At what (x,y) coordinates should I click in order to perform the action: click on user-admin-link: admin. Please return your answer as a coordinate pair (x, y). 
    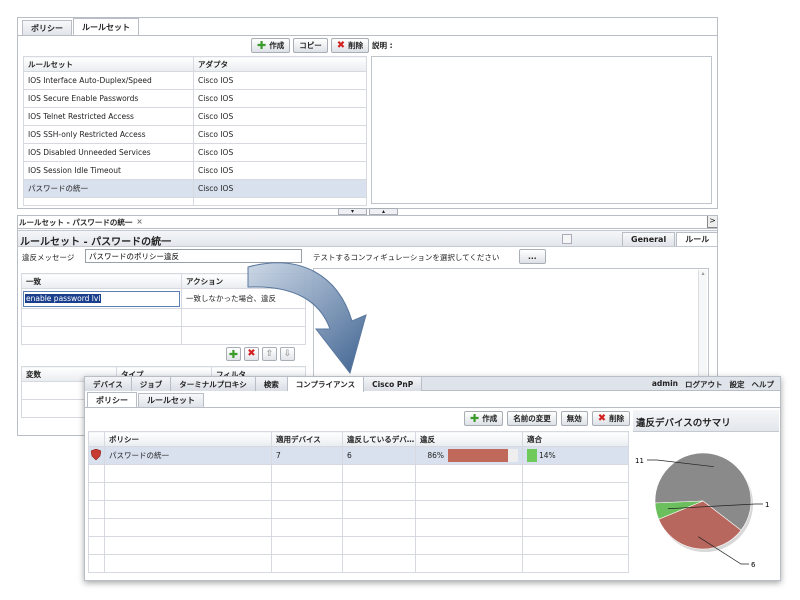
    Looking at the image, I should click on (665, 384).